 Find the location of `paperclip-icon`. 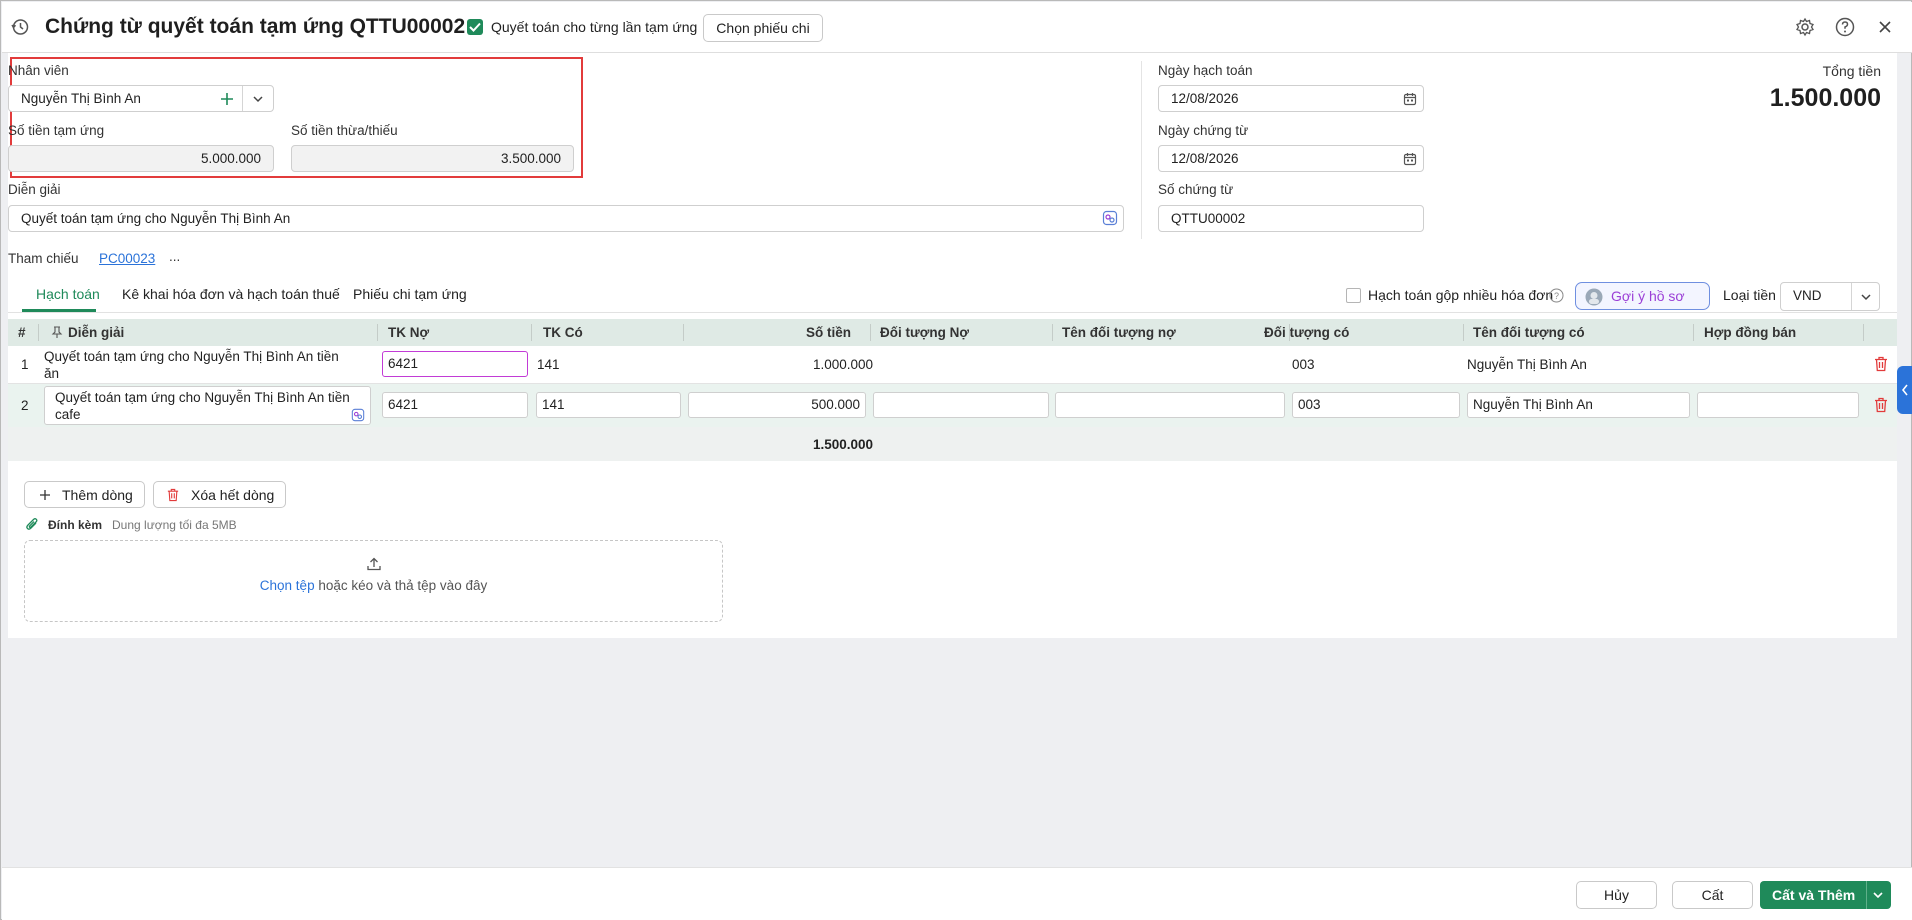

paperclip-icon is located at coordinates (32, 524).